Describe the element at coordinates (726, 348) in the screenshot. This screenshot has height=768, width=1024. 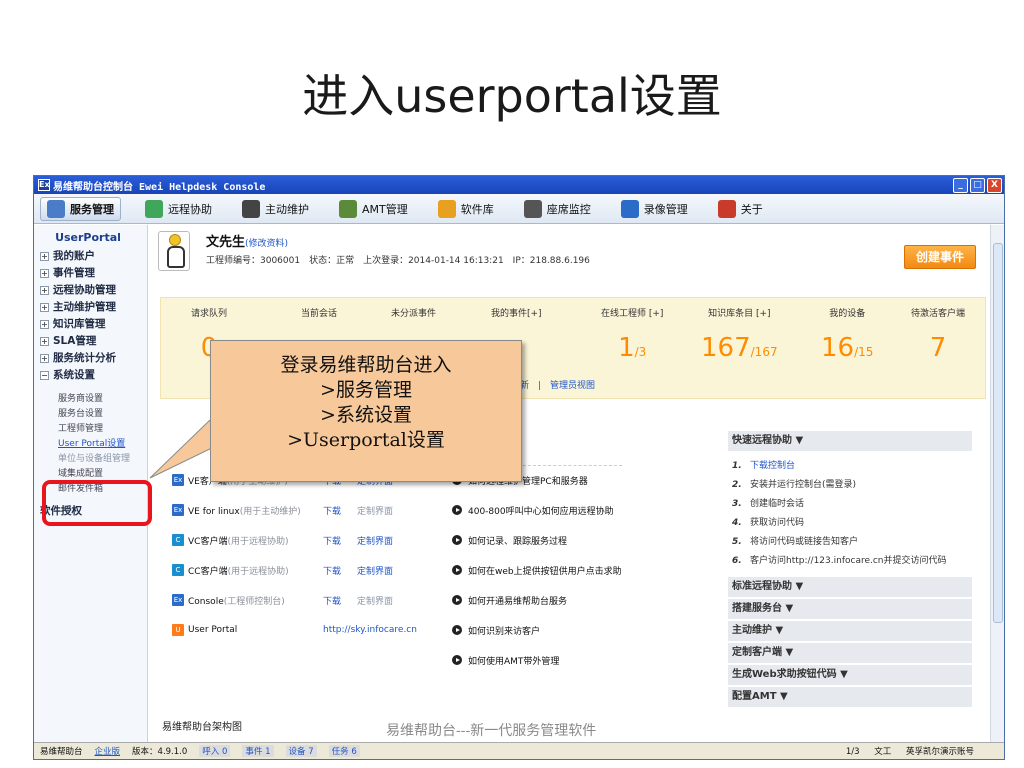
I see `stat-number: 167` at that location.